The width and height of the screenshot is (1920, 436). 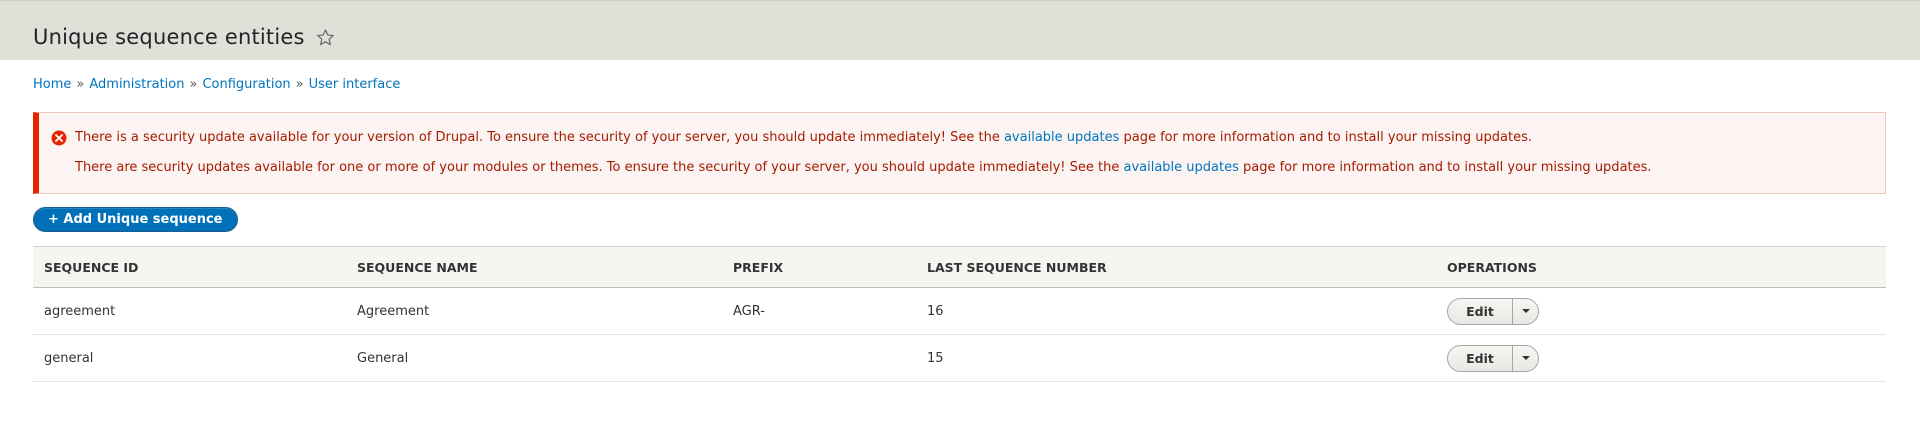 I want to click on column-header-operations: OPERATIONS, so click(x=1492, y=267).